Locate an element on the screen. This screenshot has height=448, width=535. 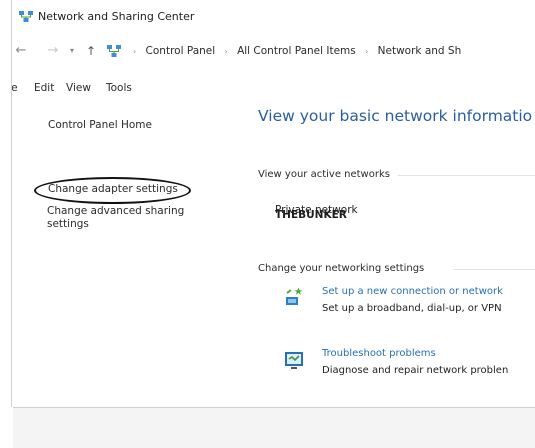
up-button: ↑ is located at coordinates (91, 51).